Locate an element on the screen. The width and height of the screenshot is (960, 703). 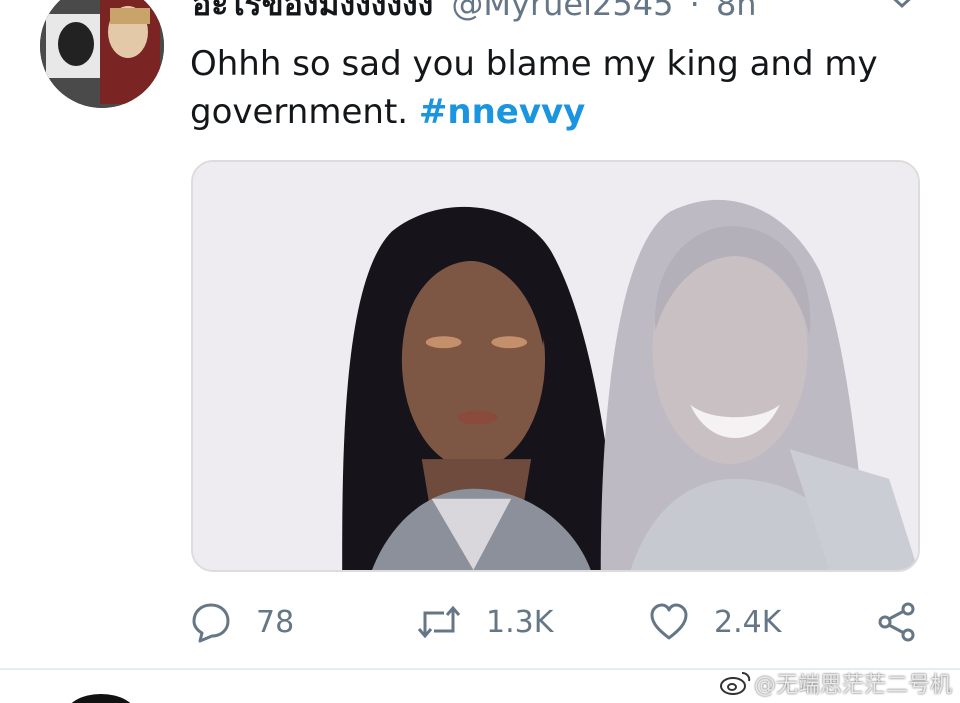
retweet-count: 1.3K is located at coordinates (520, 622).